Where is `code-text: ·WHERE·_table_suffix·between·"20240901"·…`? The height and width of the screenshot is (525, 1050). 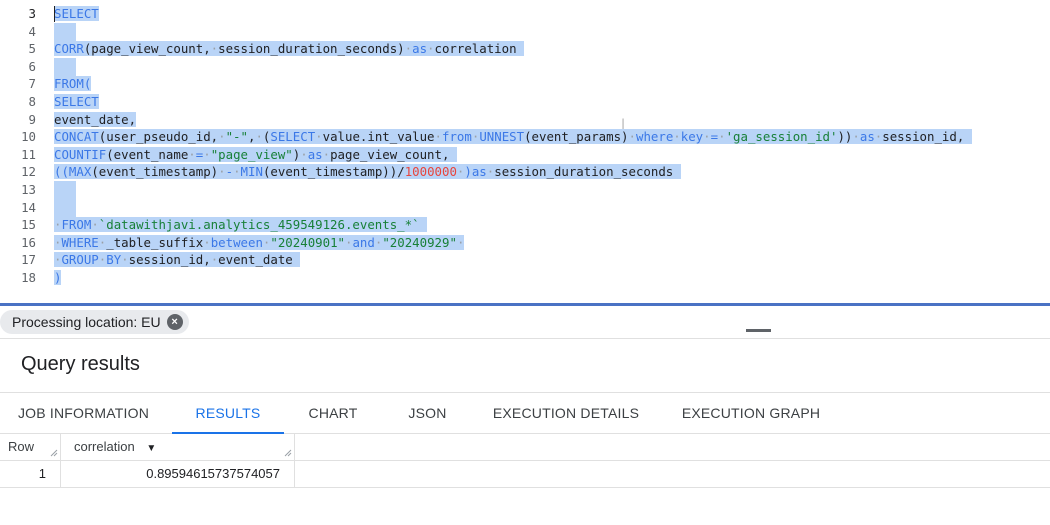
code-text: ·WHERE·_table_suffix·between·"20240901"·… is located at coordinates (259, 243).